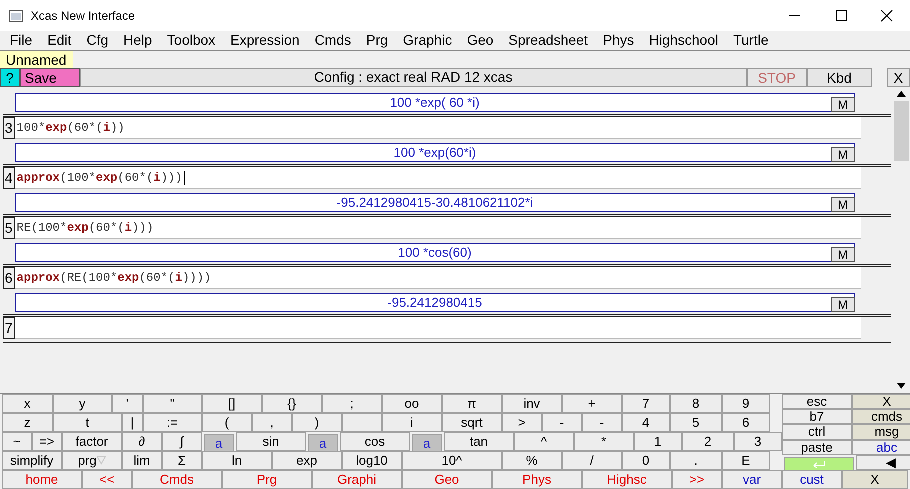  Describe the element at coordinates (377, 40) in the screenshot. I see `menu-item: Prg` at that location.